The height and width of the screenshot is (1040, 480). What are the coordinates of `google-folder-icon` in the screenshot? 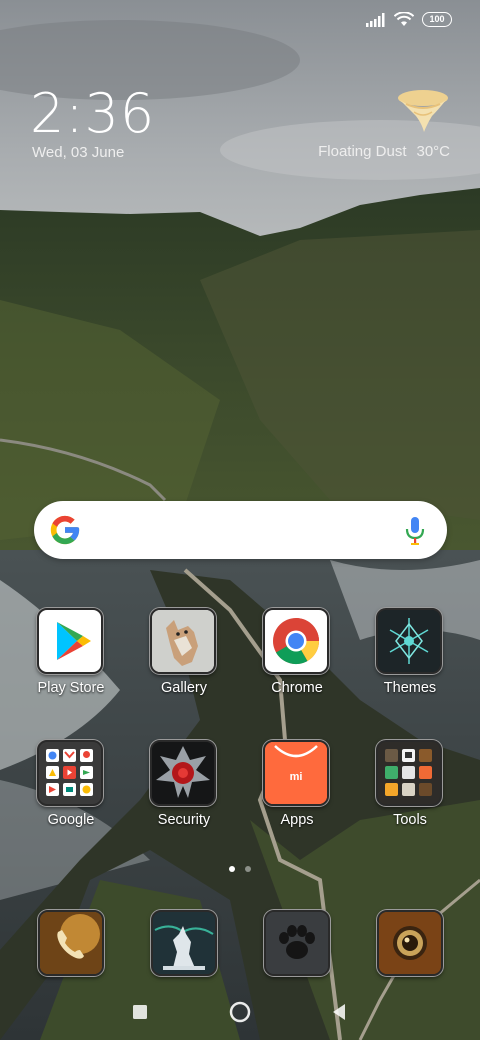 It's located at (70, 773).